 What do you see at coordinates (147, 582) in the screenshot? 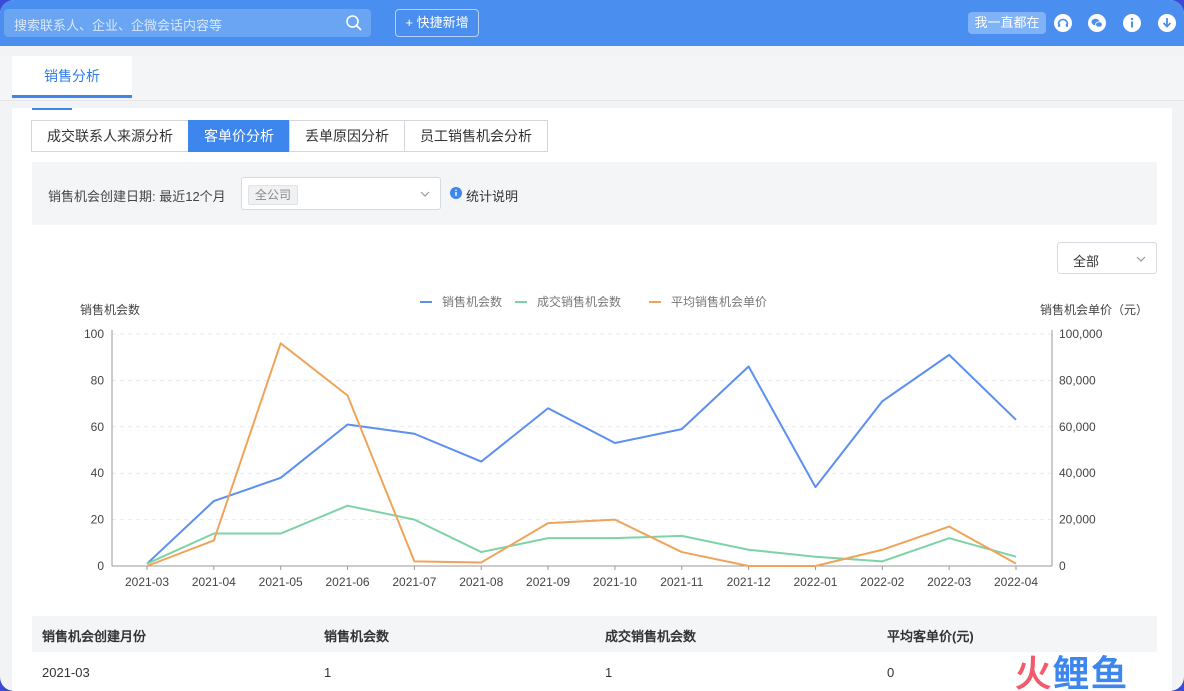
I see `x-tick-label: 2021-03` at bounding box center [147, 582].